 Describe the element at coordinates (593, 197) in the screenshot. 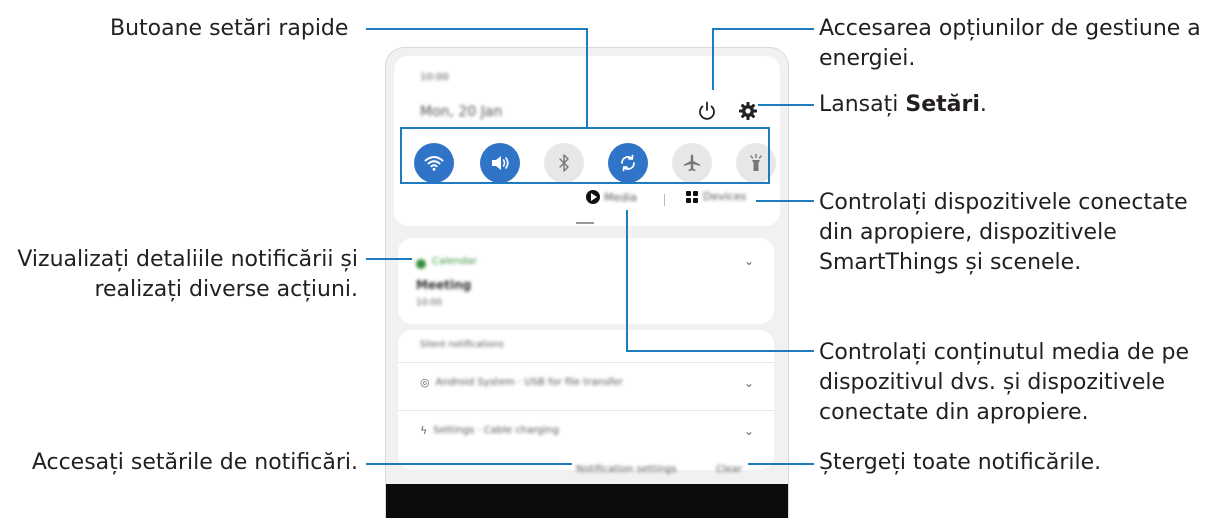

I see `play-icon` at that location.